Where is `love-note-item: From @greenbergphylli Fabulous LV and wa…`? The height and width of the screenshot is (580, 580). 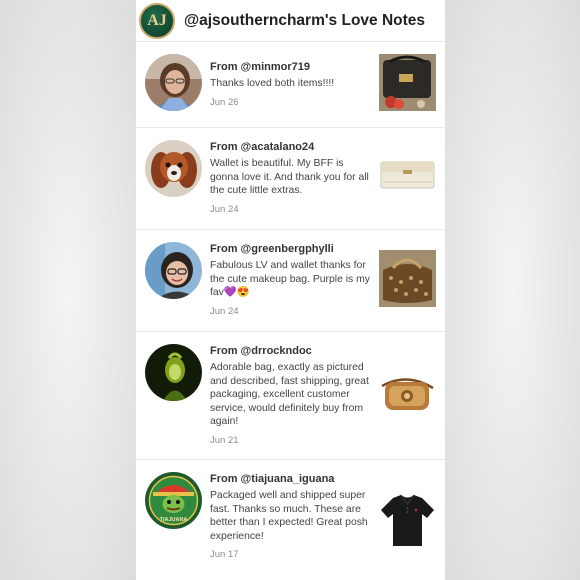 love-note-item: From @greenbergphylli Fabulous LV and wa… is located at coordinates (290, 281).